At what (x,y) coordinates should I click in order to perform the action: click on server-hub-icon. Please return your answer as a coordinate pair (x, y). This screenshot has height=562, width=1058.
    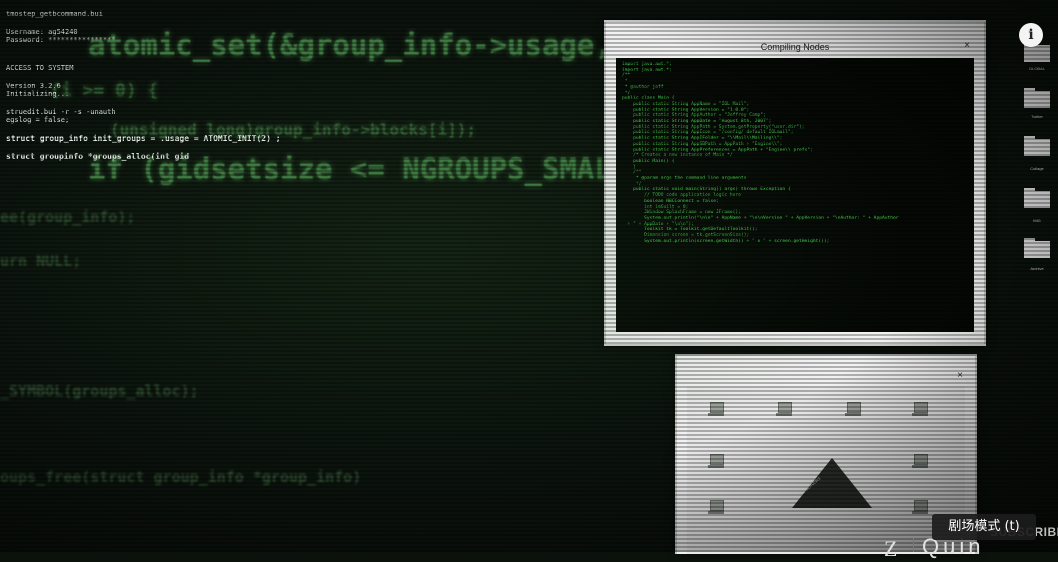
    Looking at the image, I should click on (832, 483).